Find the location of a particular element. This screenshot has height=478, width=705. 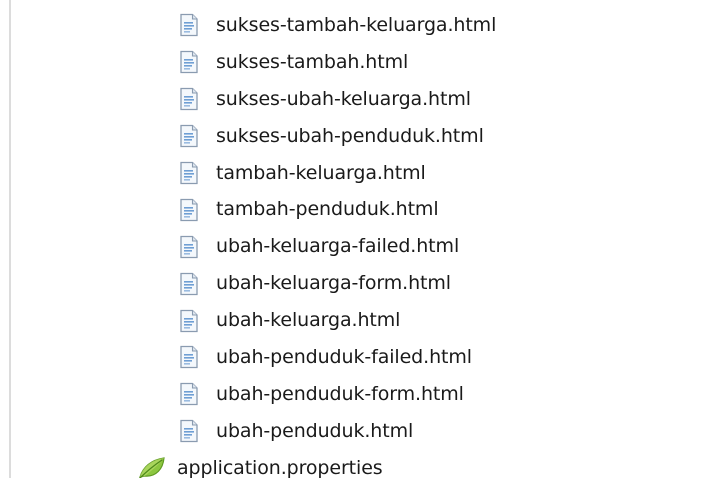

tree-item-label: sukses-ubah-penduduk.html is located at coordinates (350, 135).